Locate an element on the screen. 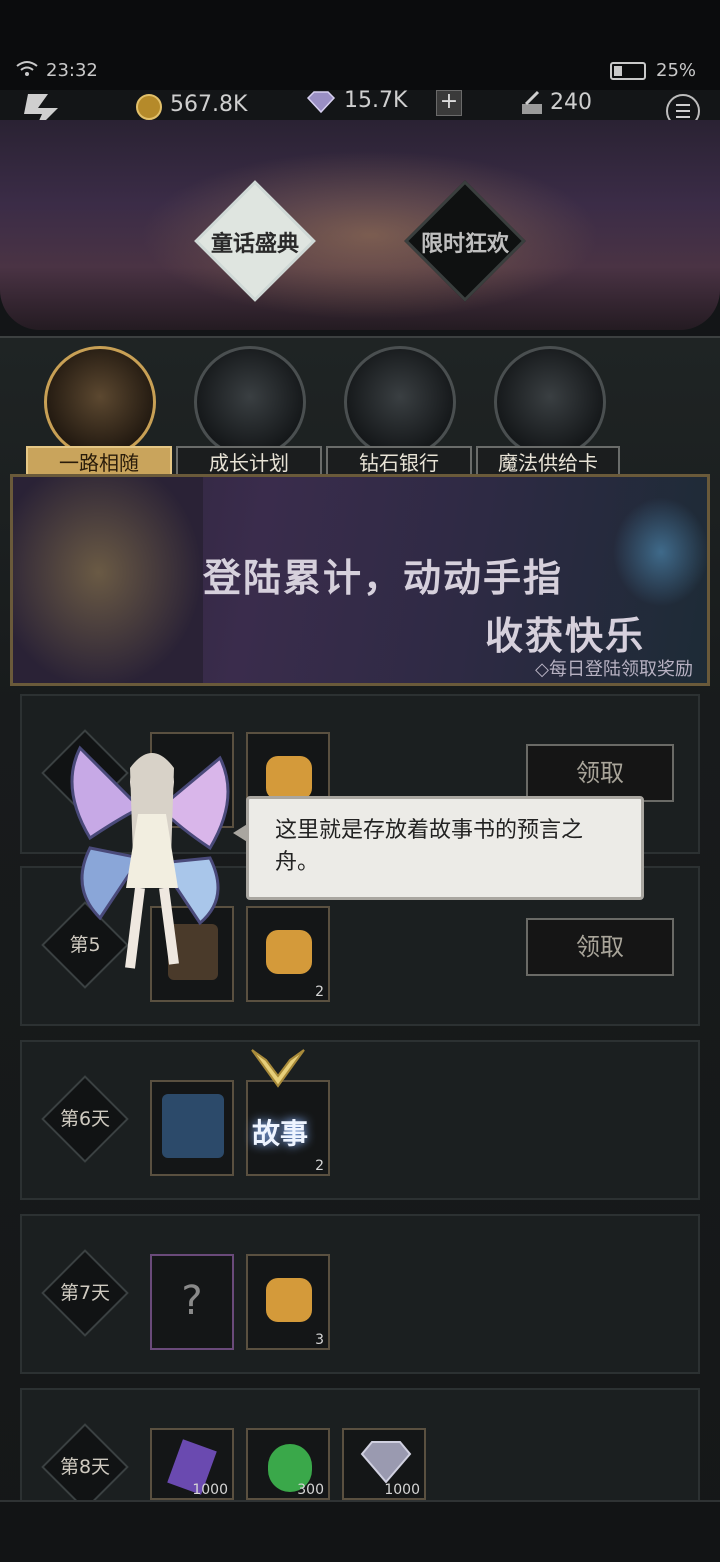 This screenshot has width=720, height=1562. category-label: 魔法供给卡 is located at coordinates (548, 461).